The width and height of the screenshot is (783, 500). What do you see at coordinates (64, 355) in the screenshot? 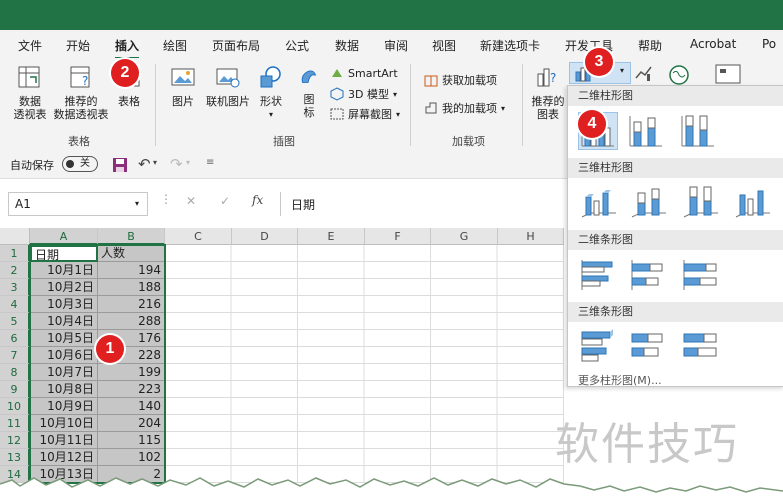
I see `date-cell: 10月6日` at bounding box center [64, 355].